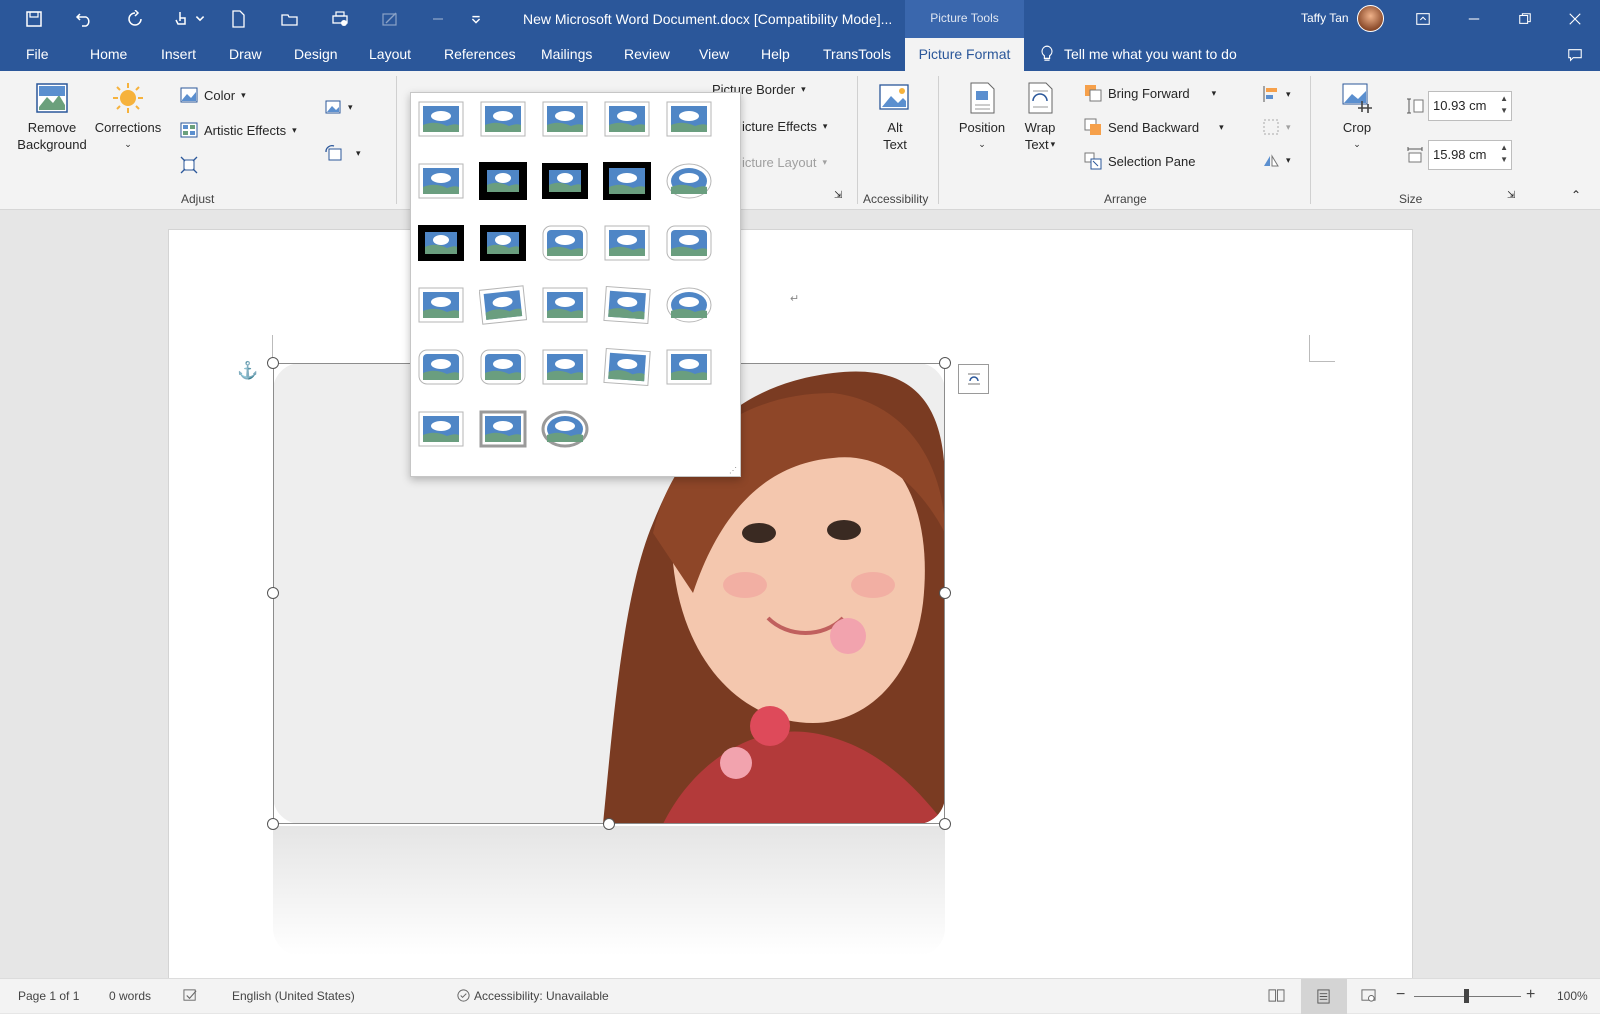 The height and width of the screenshot is (1014, 1600). What do you see at coordinates (973, 379) in the screenshot?
I see `layout-options-button` at bounding box center [973, 379].